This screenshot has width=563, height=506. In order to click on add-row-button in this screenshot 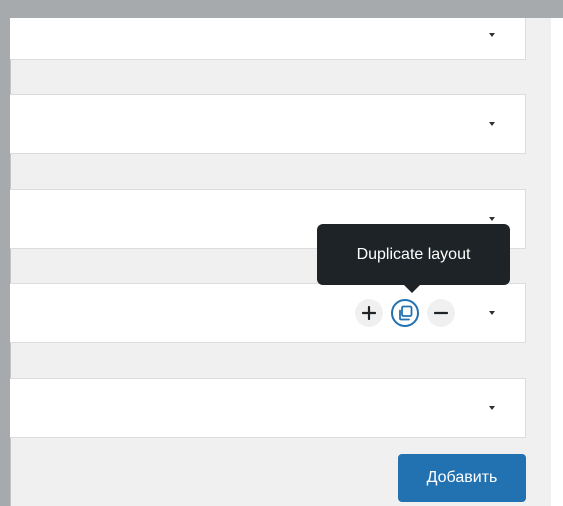, I will do `click(369, 313)`.